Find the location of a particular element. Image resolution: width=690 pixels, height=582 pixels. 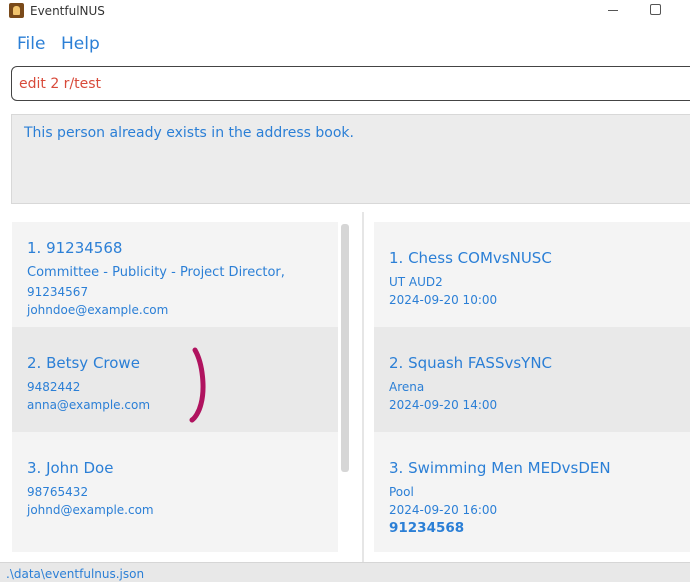

command-input: edit 2 r/test is located at coordinates (350, 83).